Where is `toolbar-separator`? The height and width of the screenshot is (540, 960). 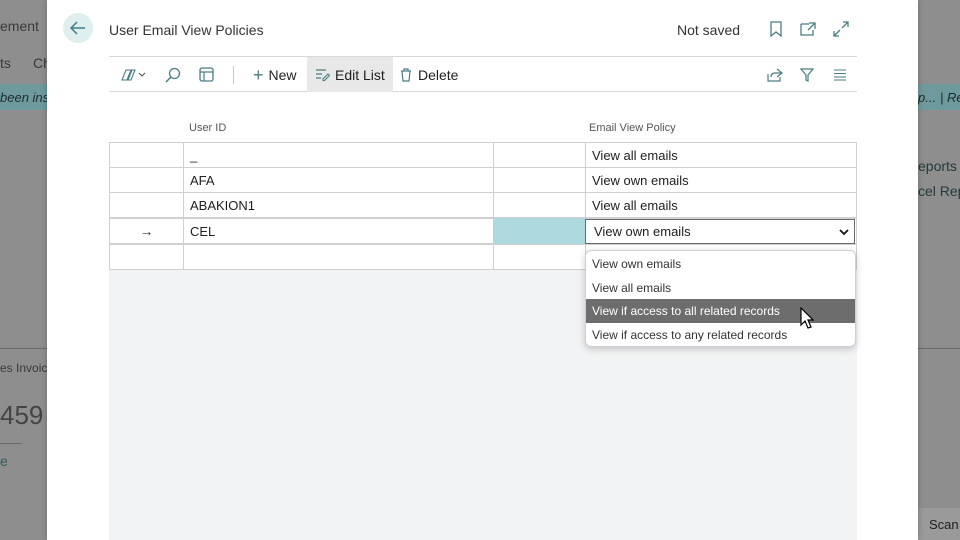 toolbar-separator is located at coordinates (233, 75).